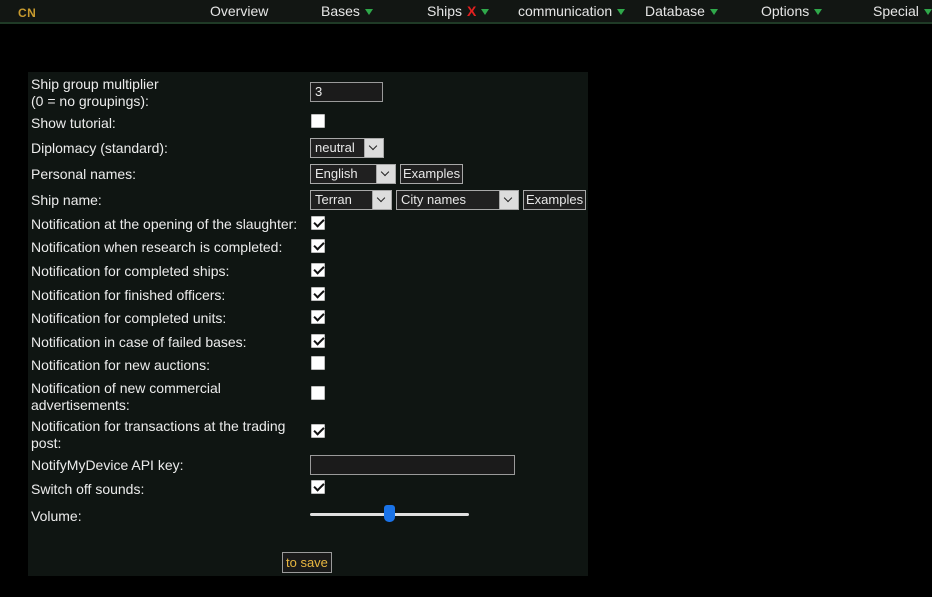 This screenshot has width=932, height=597. Describe the element at coordinates (346, 92) in the screenshot. I see `group-multiplier-input: 3` at that location.